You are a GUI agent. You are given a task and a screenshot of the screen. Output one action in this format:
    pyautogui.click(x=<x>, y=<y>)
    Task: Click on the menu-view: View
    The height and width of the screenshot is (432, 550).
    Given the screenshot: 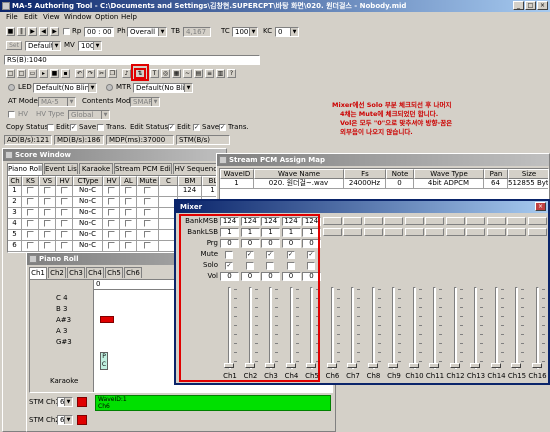 What is the action you would take?
    pyautogui.click(x=51, y=17)
    